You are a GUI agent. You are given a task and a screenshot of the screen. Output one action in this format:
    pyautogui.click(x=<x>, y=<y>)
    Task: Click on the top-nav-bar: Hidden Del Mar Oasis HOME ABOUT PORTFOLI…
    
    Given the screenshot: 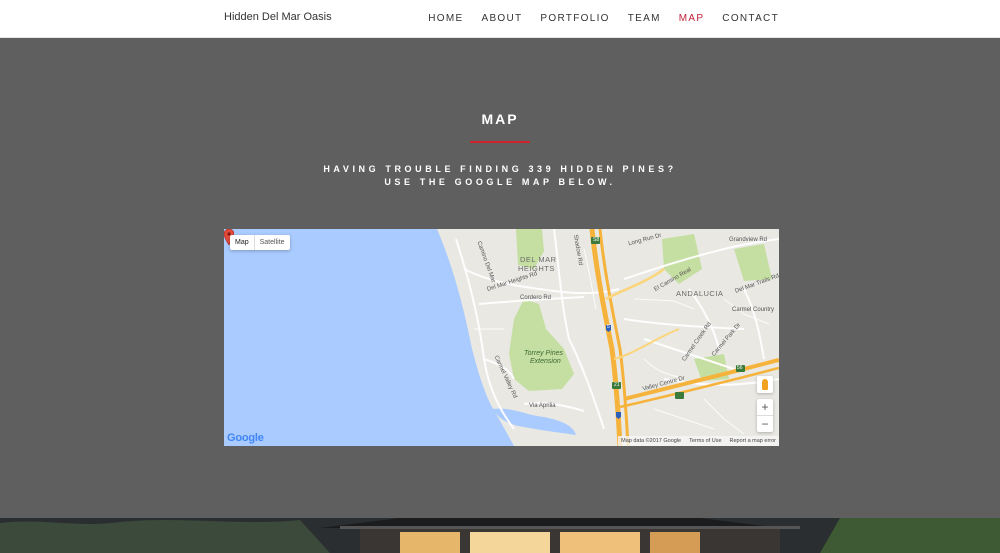 What is the action you would take?
    pyautogui.click(x=500, y=19)
    